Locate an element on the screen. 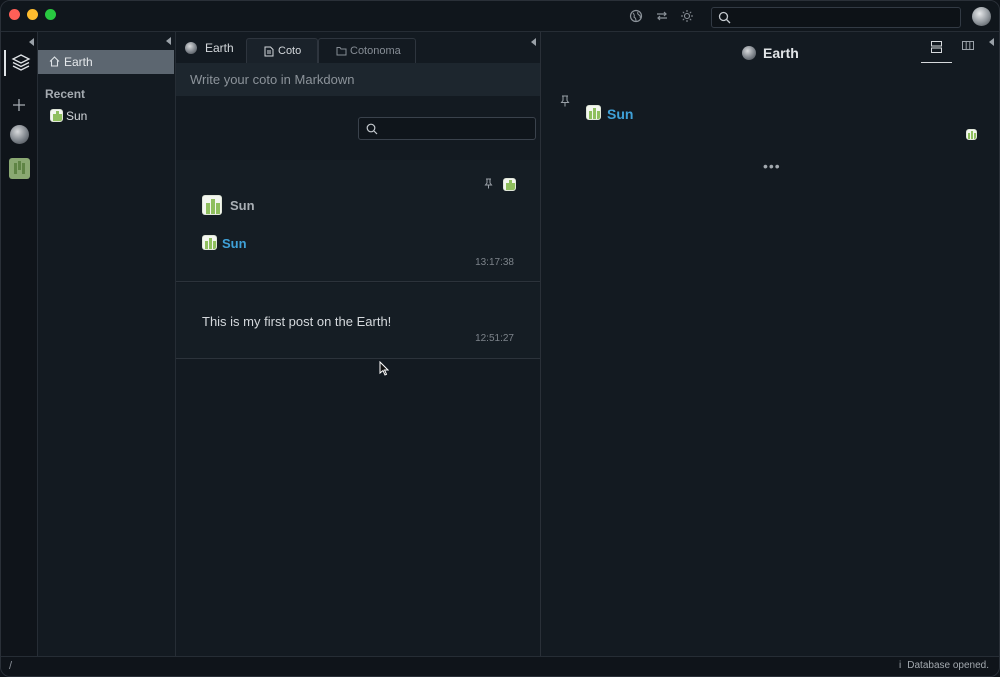  sun-theme-icon is located at coordinates (687, 16).